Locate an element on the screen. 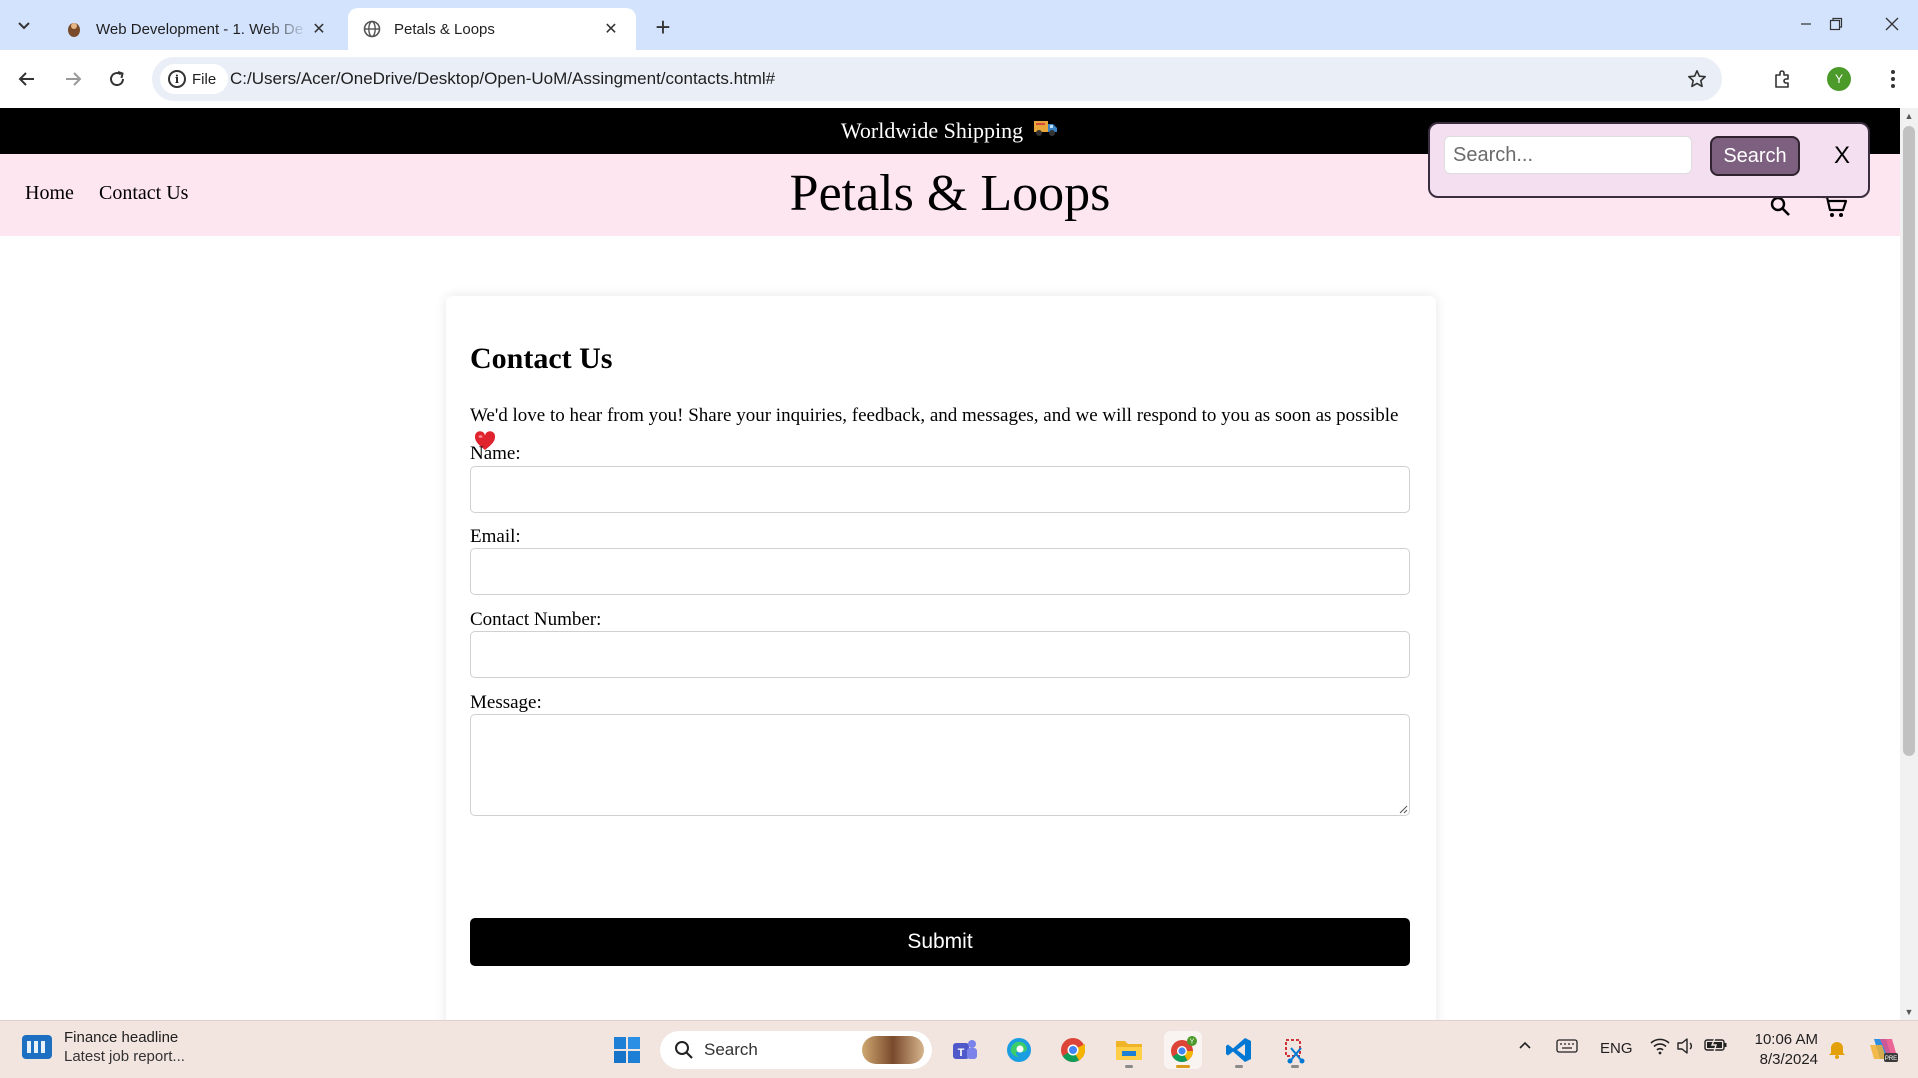  search-highlight-image is located at coordinates (893, 1050).